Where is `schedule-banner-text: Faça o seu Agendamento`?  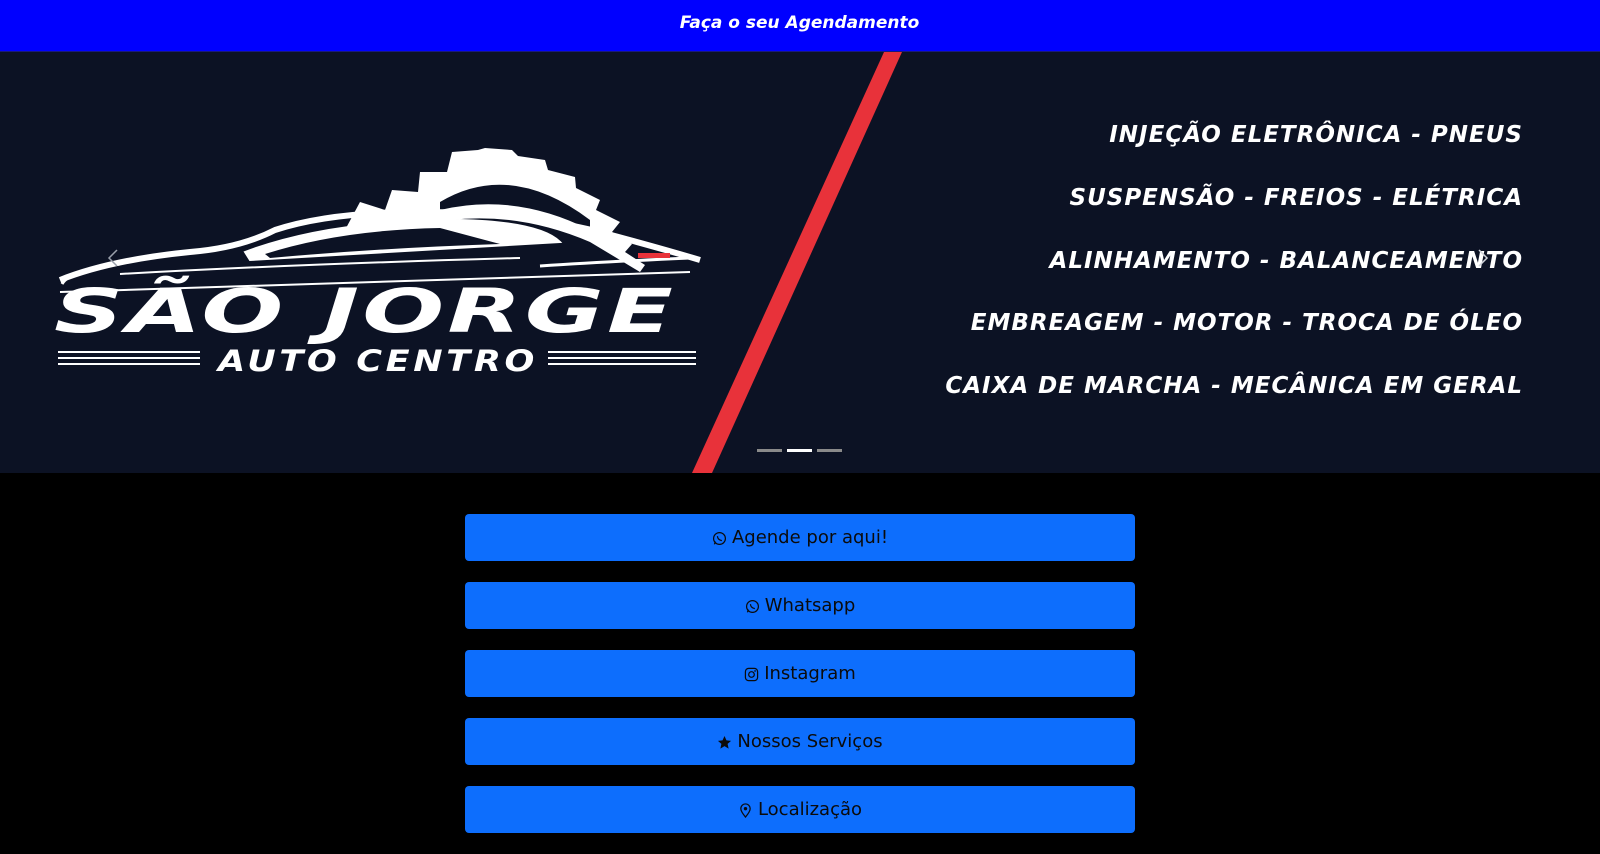
schedule-banner-text: Faça o seu Agendamento is located at coordinates (800, 23).